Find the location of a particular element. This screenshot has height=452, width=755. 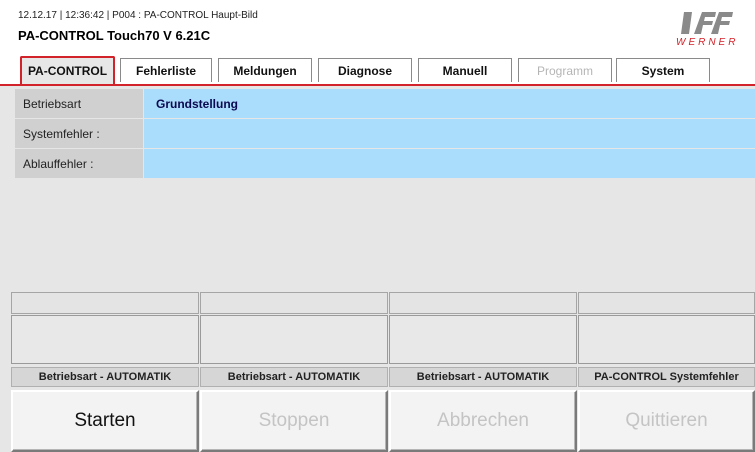

info-row-ablauffehler: Ablauffehler : is located at coordinates (385, 163).